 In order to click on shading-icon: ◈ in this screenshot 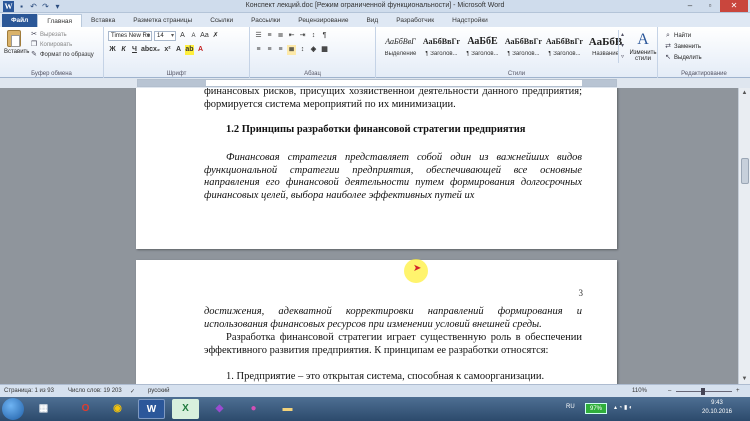, I will do `click(313, 50)`.